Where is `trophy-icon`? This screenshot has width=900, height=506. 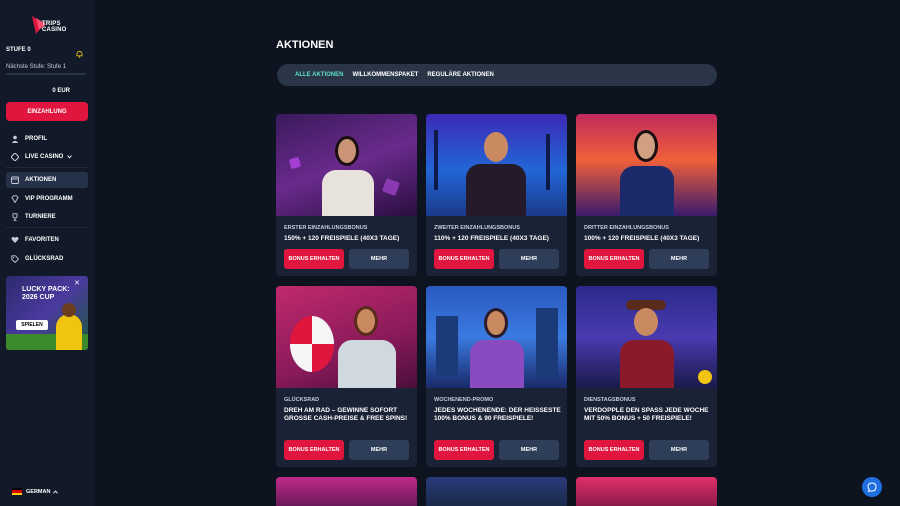 trophy-icon is located at coordinates (15, 217).